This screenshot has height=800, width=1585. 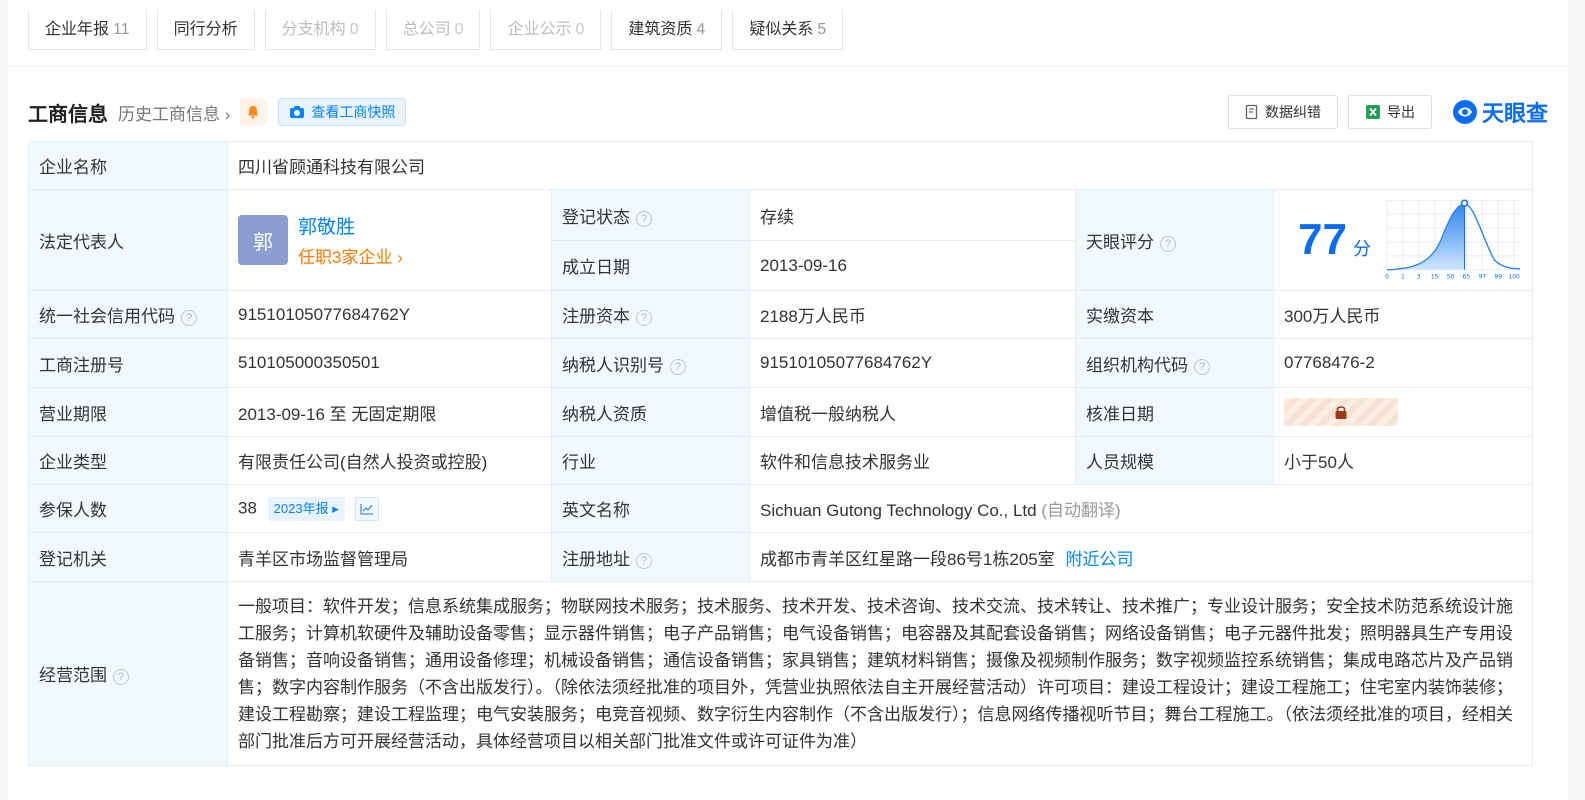 What do you see at coordinates (350, 225) in the screenshot?
I see `legal-rep-name-link: 郭敬胜` at bounding box center [350, 225].